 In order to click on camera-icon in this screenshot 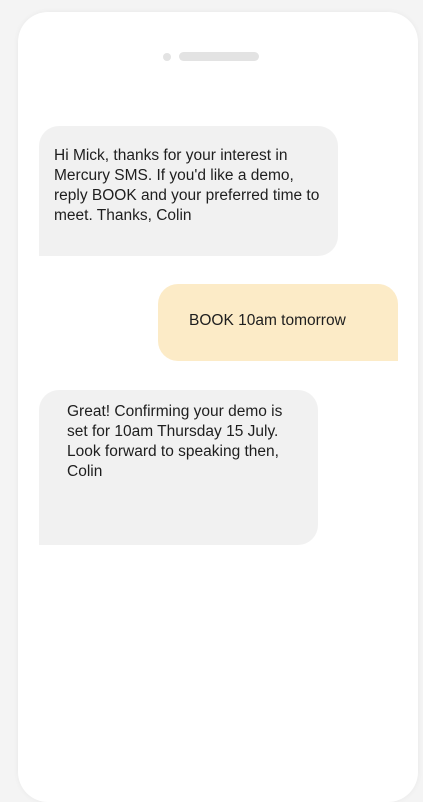, I will do `click(167, 56)`.